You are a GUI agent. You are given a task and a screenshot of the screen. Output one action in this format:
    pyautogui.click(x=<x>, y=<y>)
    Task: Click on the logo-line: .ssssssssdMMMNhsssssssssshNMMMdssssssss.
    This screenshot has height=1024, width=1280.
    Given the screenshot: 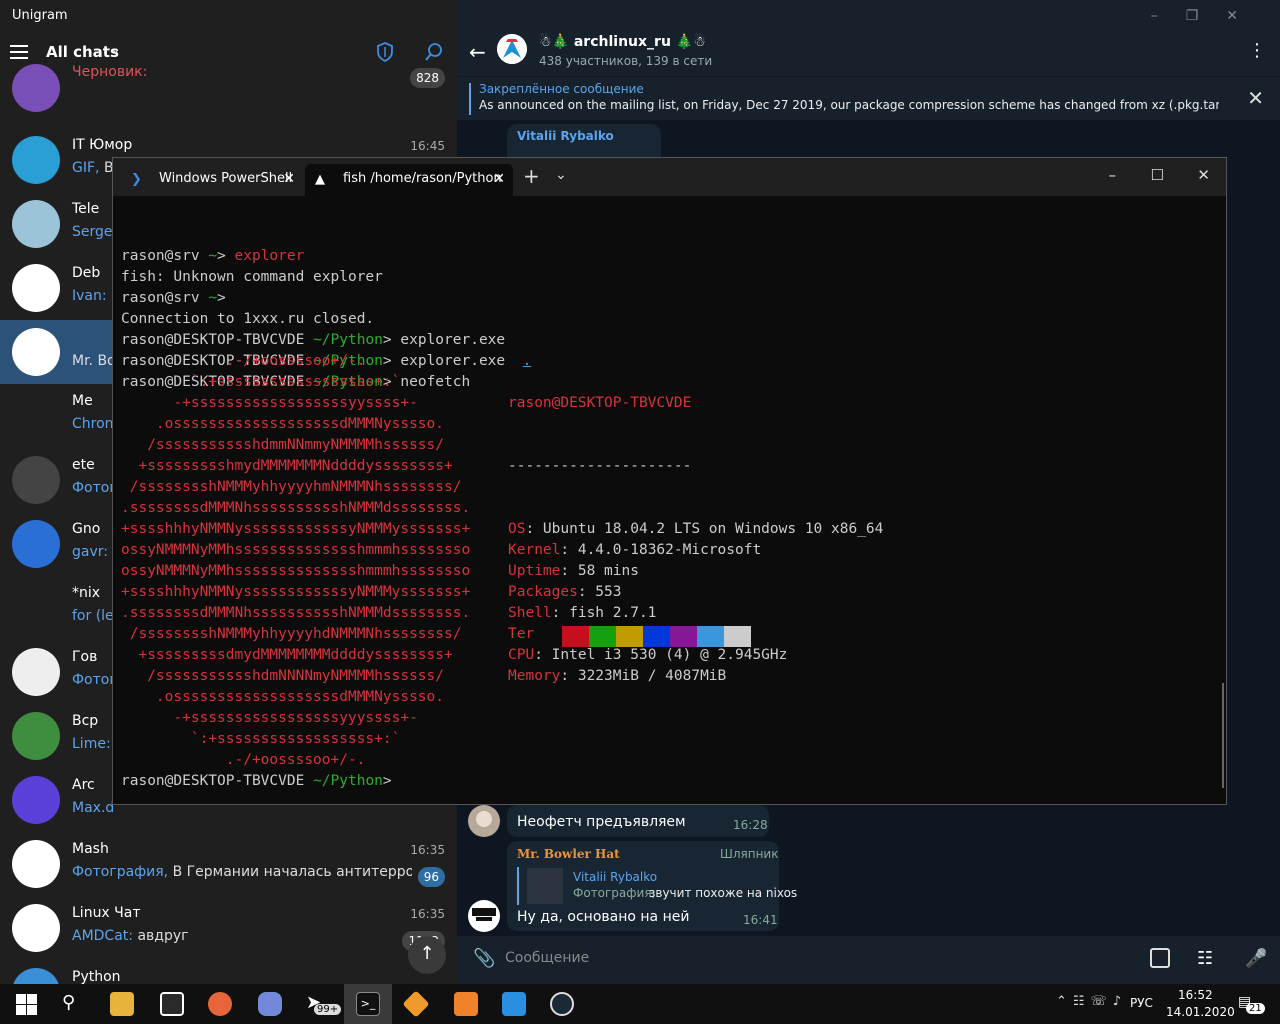 What is the action you would take?
    pyautogui.click(x=296, y=508)
    